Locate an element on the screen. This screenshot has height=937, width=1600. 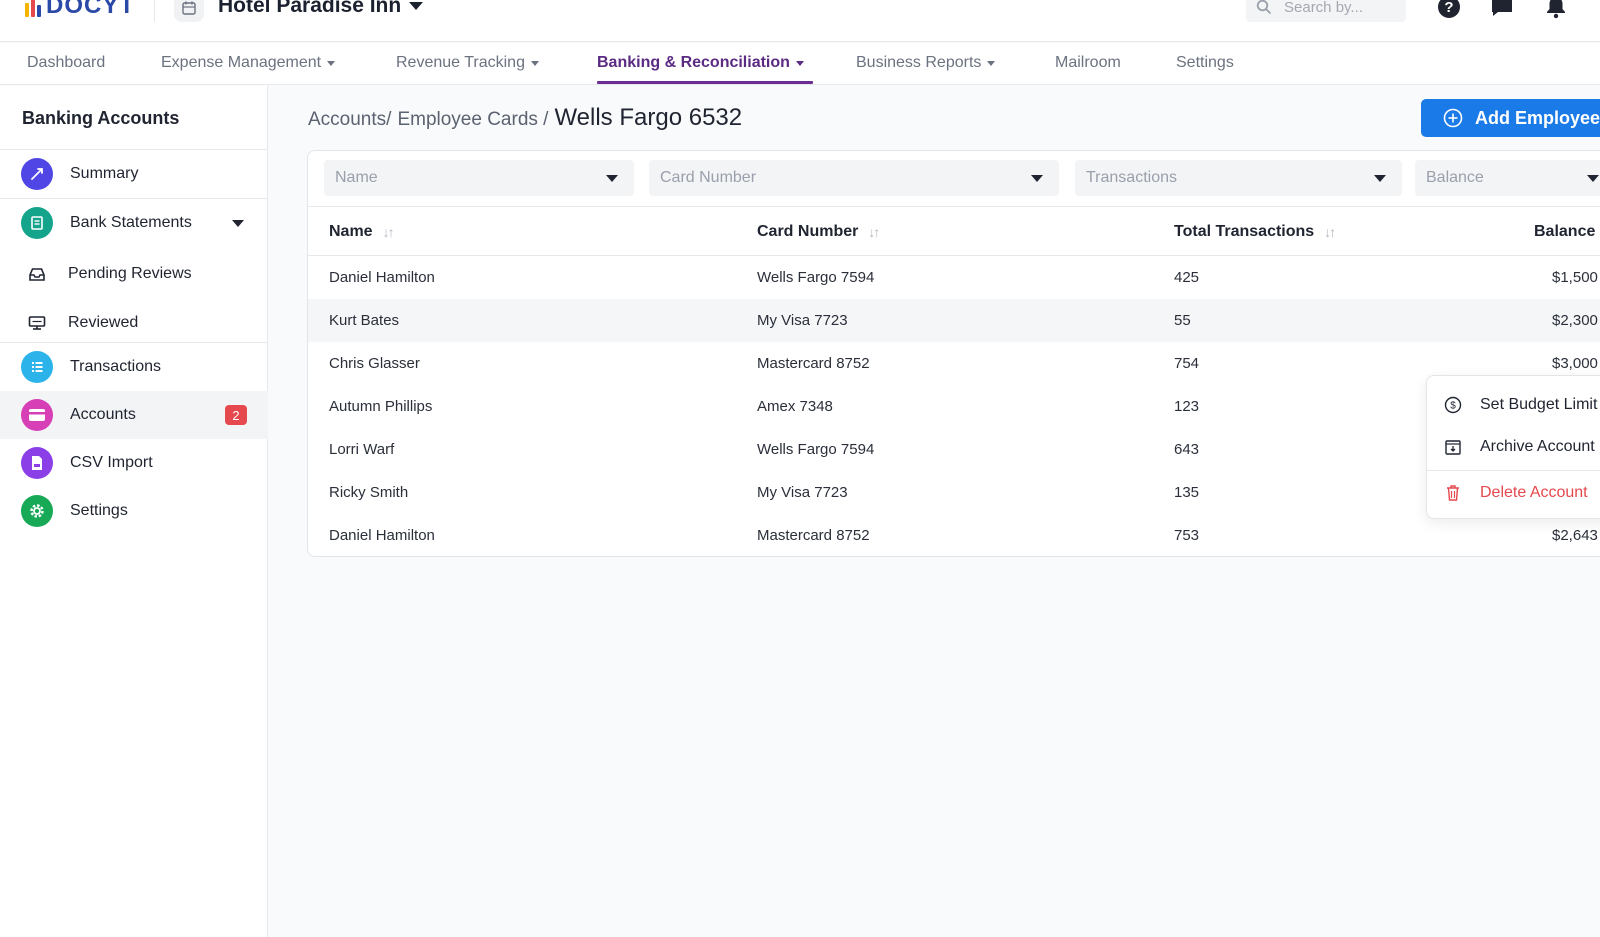
nav-expense-management: Expense Management is located at coordinates (248, 63).